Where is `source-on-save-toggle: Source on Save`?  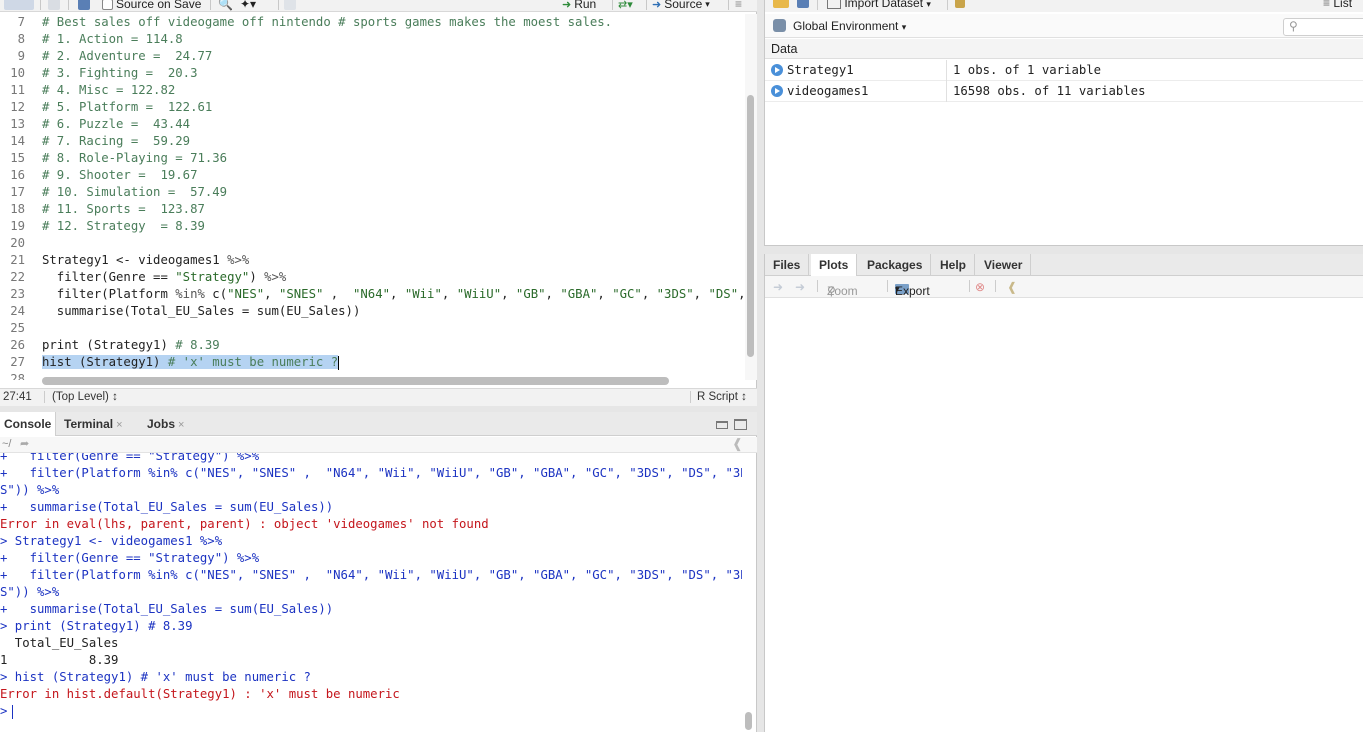
source-on-save-toggle: Source on Save is located at coordinates (151, 5).